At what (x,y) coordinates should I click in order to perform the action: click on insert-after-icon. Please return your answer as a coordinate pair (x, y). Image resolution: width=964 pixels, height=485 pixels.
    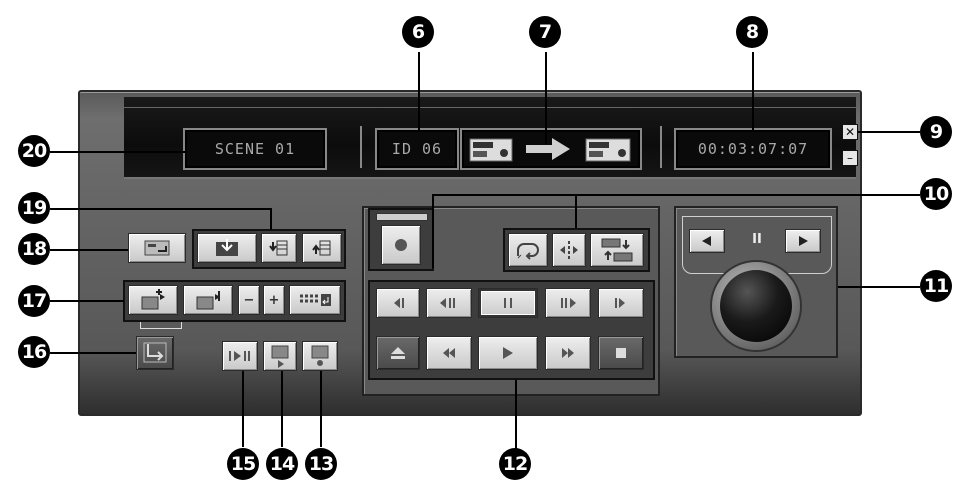
    Looking at the image, I should click on (321, 248).